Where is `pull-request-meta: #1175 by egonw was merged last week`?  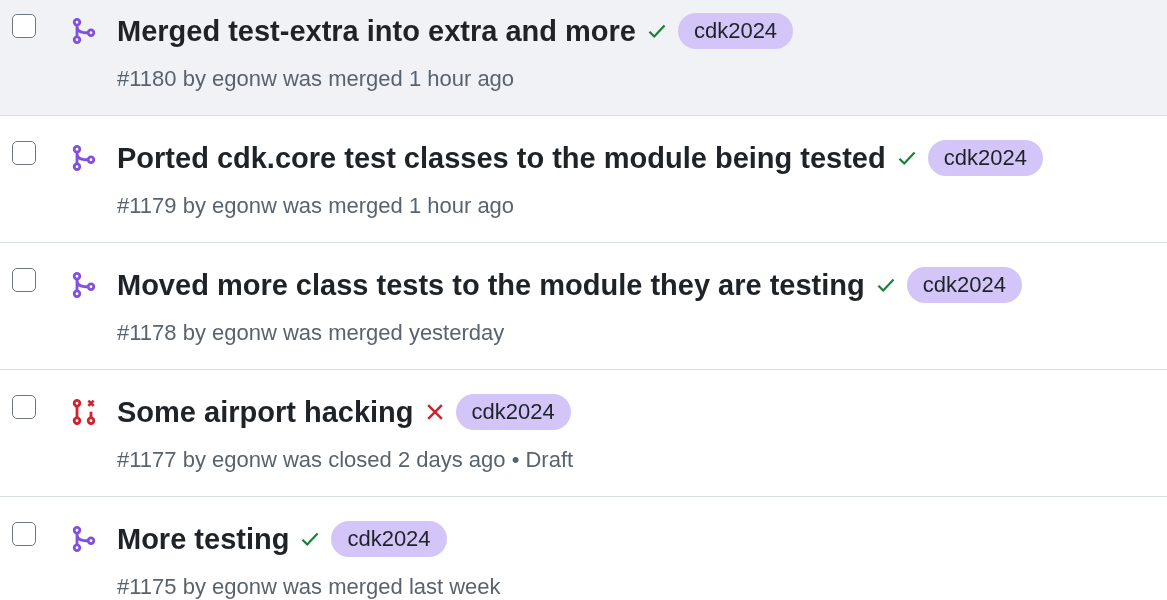
pull-request-meta: #1175 by egonw was merged last week is located at coordinates (309, 587).